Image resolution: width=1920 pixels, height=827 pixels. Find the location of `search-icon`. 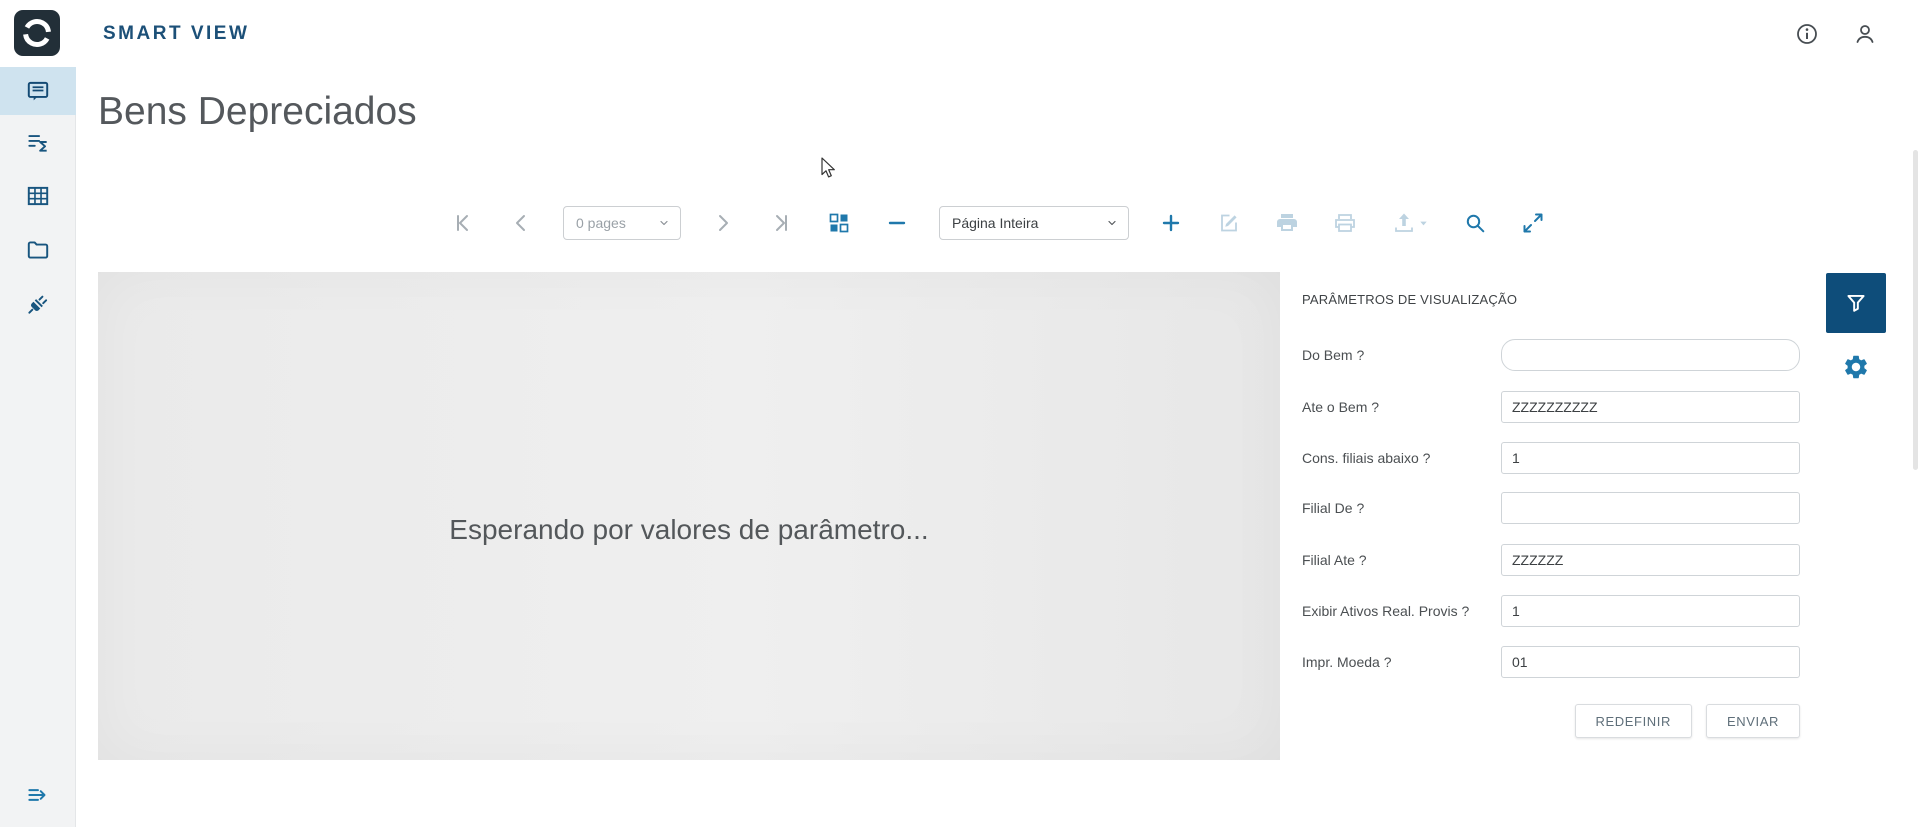

search-icon is located at coordinates (1475, 223).